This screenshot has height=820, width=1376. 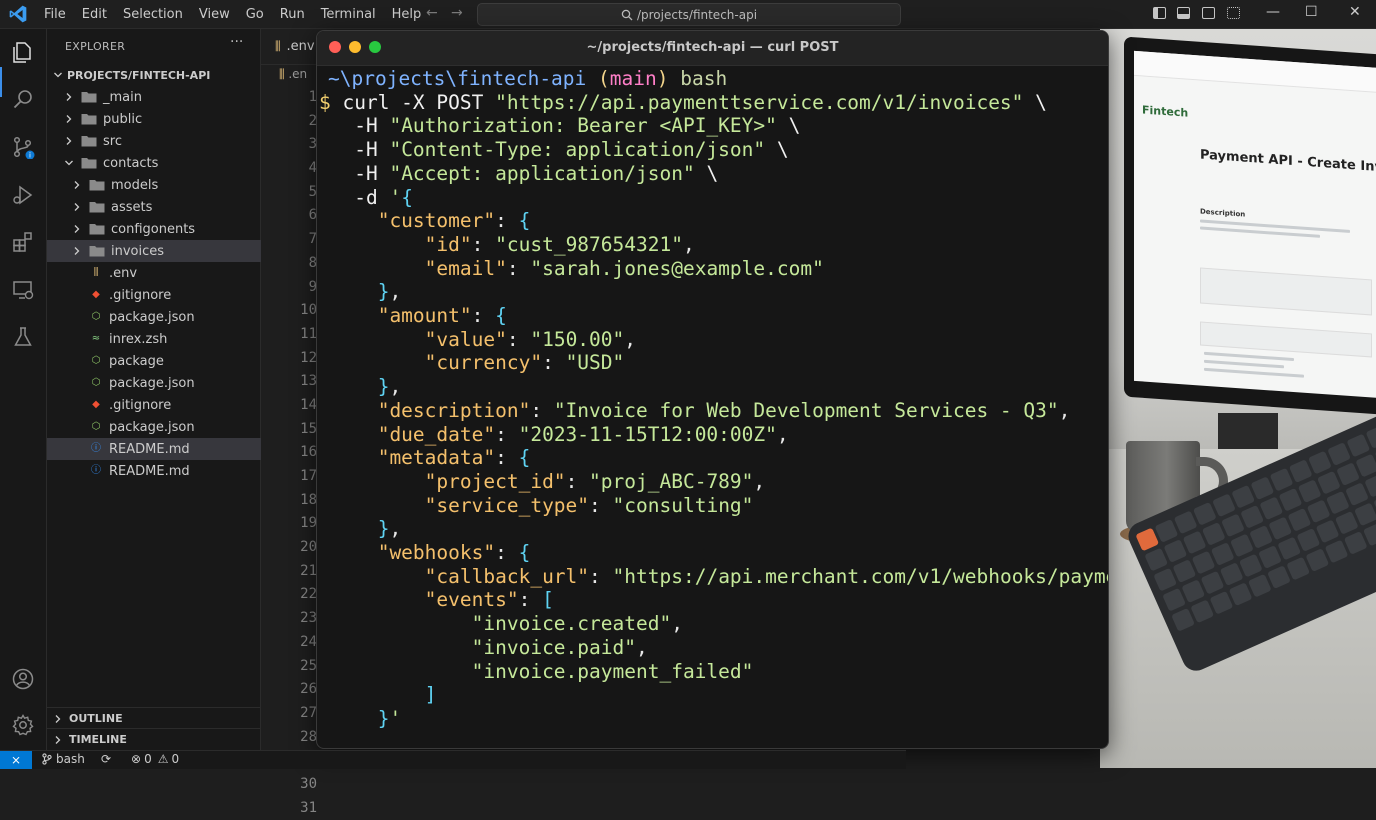 I want to click on terminal-token: "invoice.created", so click(x=571, y=624).